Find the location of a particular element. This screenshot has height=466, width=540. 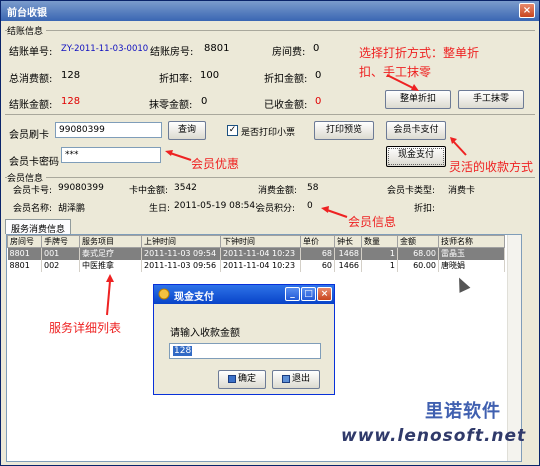

maximize-icon: □ is located at coordinates (308, 294).